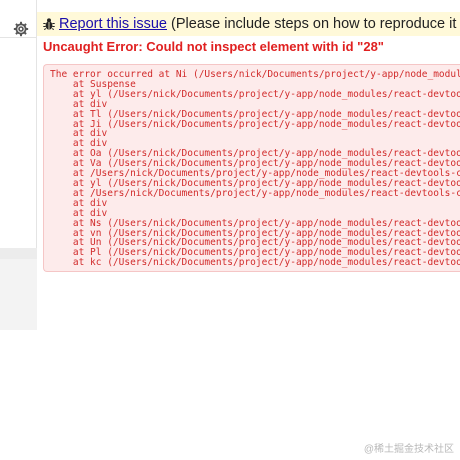 This screenshot has width=460, height=460. Describe the element at coordinates (21, 29) in the screenshot. I see `gear-icon` at that location.